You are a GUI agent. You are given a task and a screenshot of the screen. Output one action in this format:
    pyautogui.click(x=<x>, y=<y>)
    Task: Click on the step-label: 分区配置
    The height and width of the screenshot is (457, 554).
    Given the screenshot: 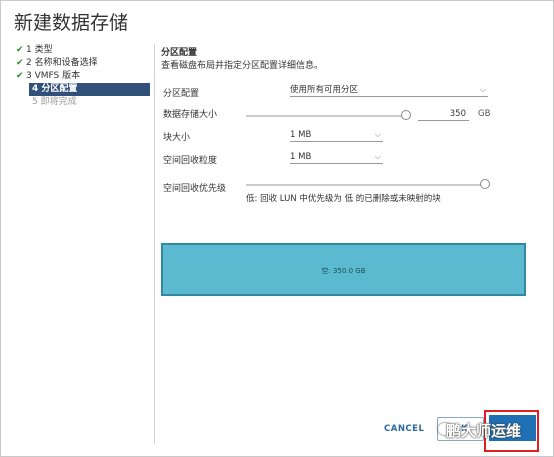 What is the action you would take?
    pyautogui.click(x=59, y=89)
    